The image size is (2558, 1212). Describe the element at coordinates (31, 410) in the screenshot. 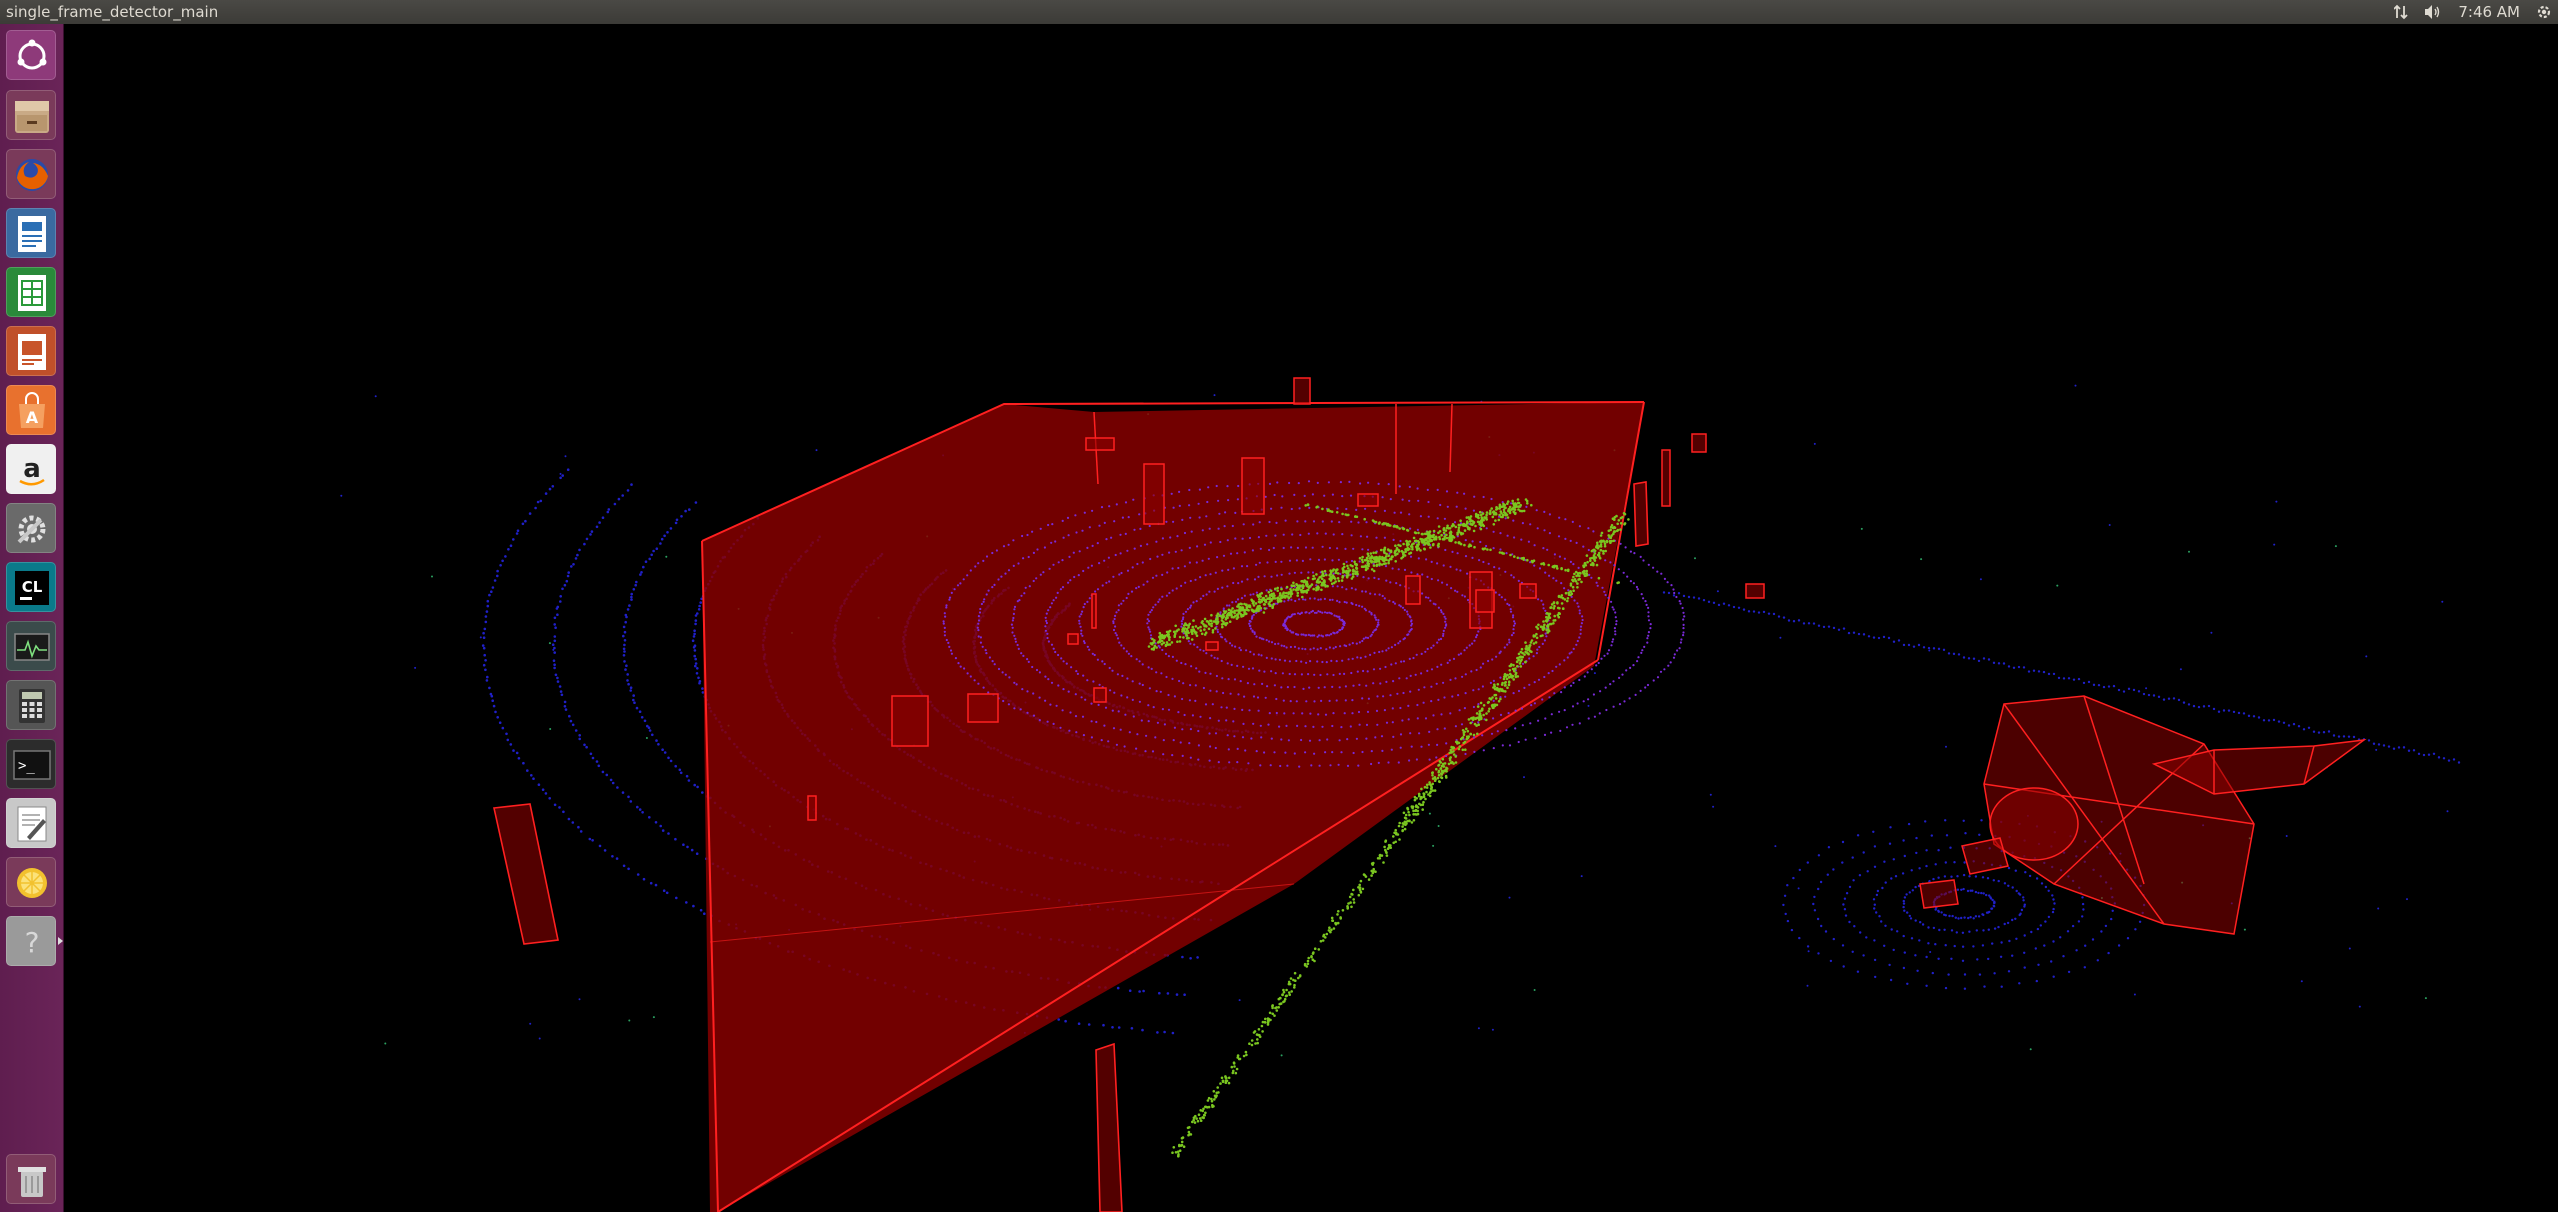

I see `shopping-bag-icon: A` at that location.